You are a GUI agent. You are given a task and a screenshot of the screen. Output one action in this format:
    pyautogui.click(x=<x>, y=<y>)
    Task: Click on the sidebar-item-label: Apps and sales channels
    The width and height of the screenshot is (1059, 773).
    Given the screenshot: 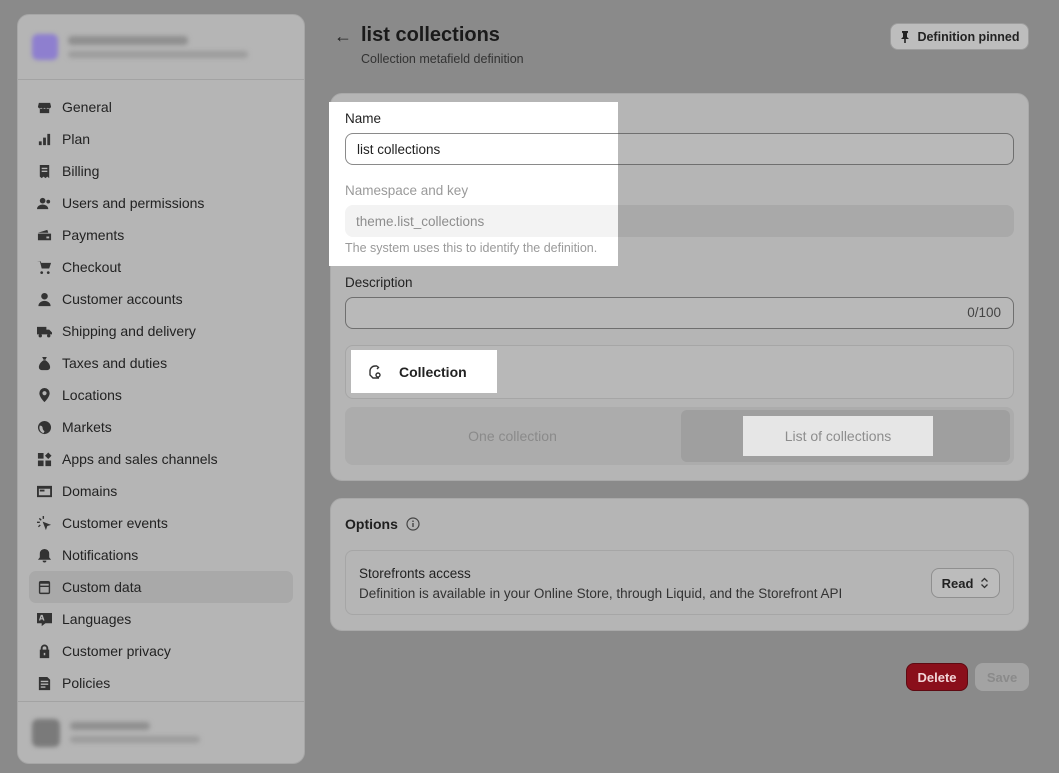 What is the action you would take?
    pyautogui.click(x=140, y=459)
    